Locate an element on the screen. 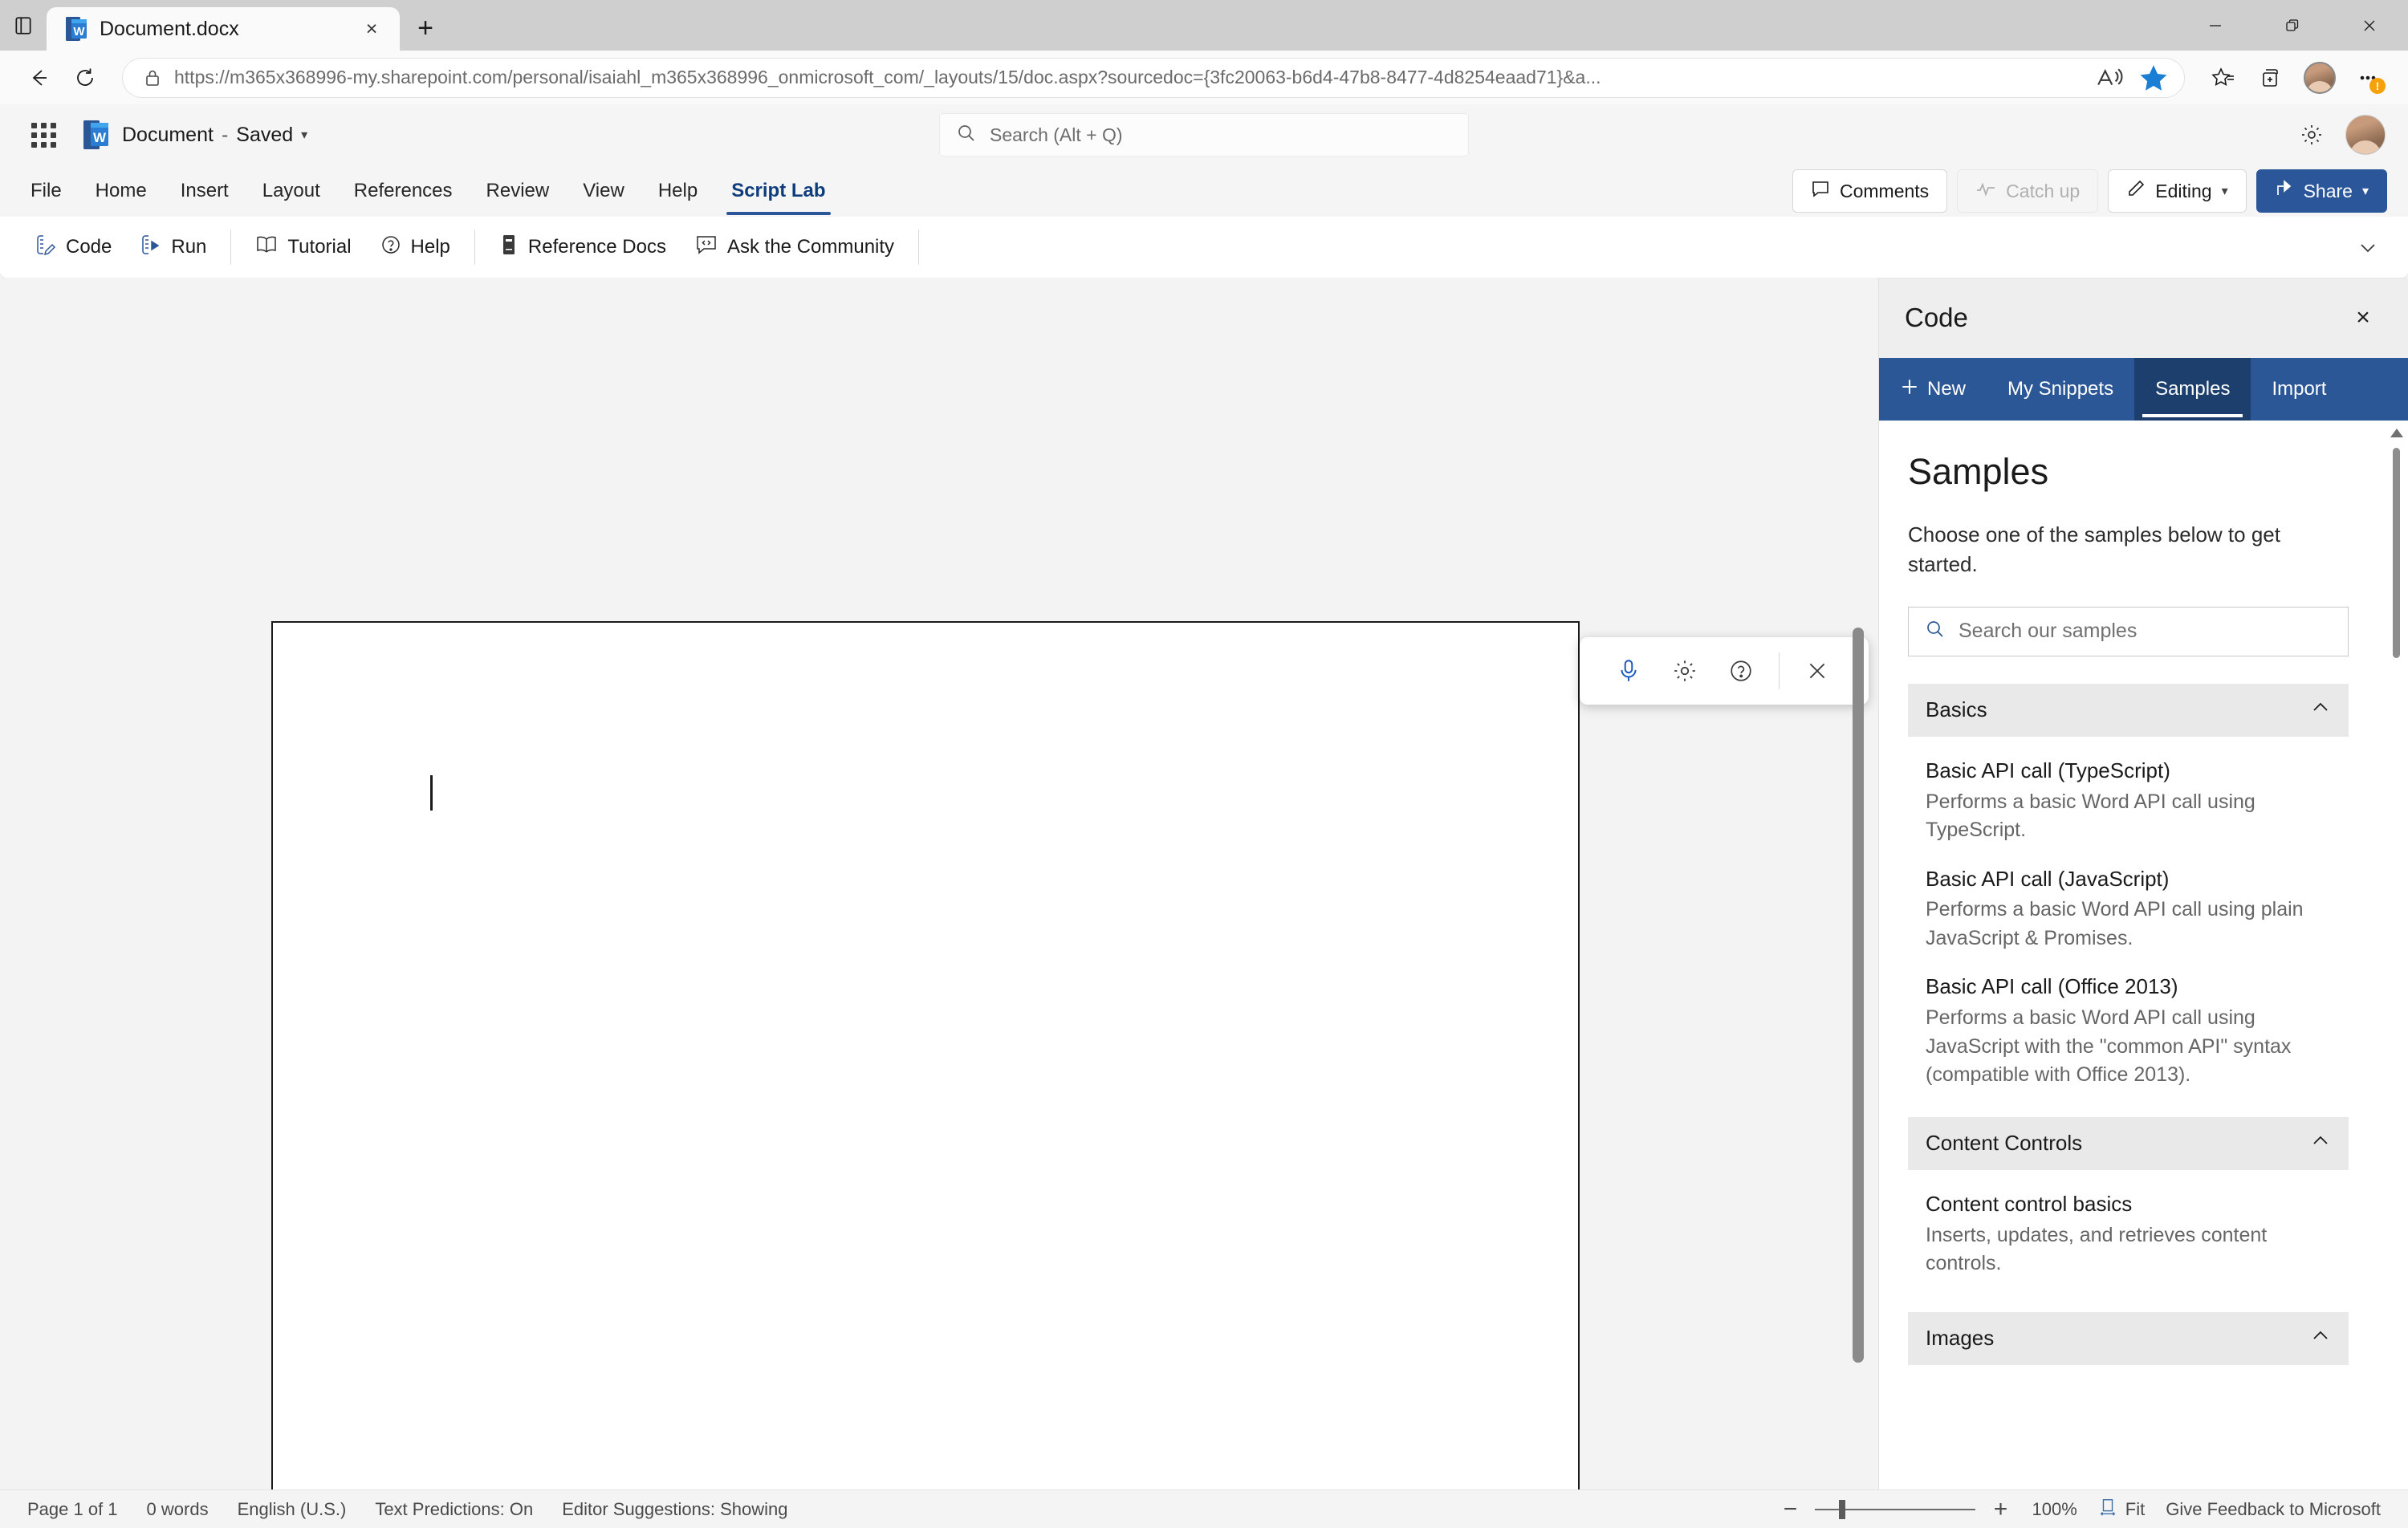  back-icon is located at coordinates (38, 78).